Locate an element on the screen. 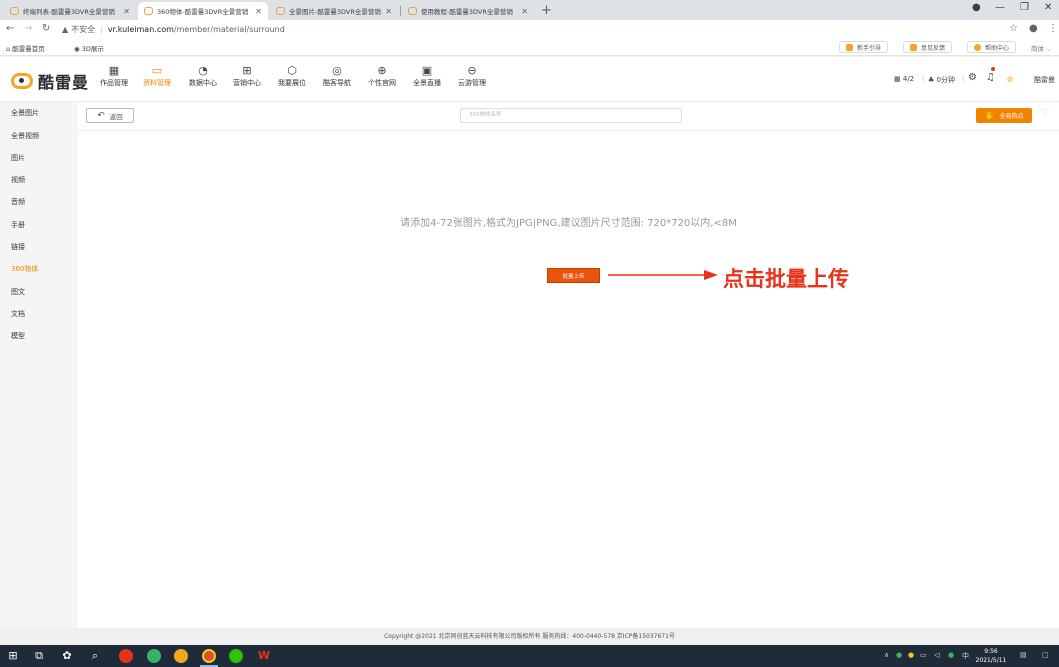 This screenshot has height=667, width=1059. settings-gear-icon: ⚙ is located at coordinates (972, 77).